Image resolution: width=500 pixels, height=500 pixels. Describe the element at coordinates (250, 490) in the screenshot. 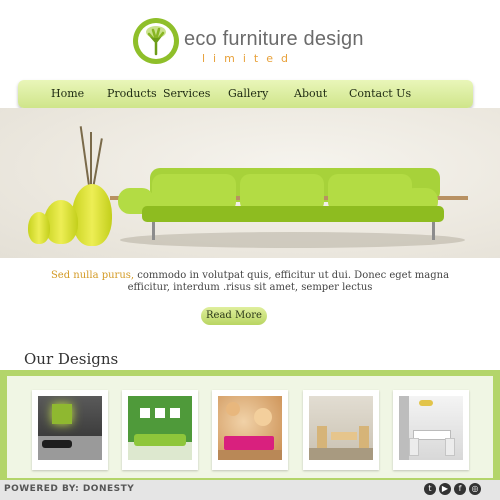

I see `footer: POWERED BY: DONESTY t ▶ f ◎` at that location.